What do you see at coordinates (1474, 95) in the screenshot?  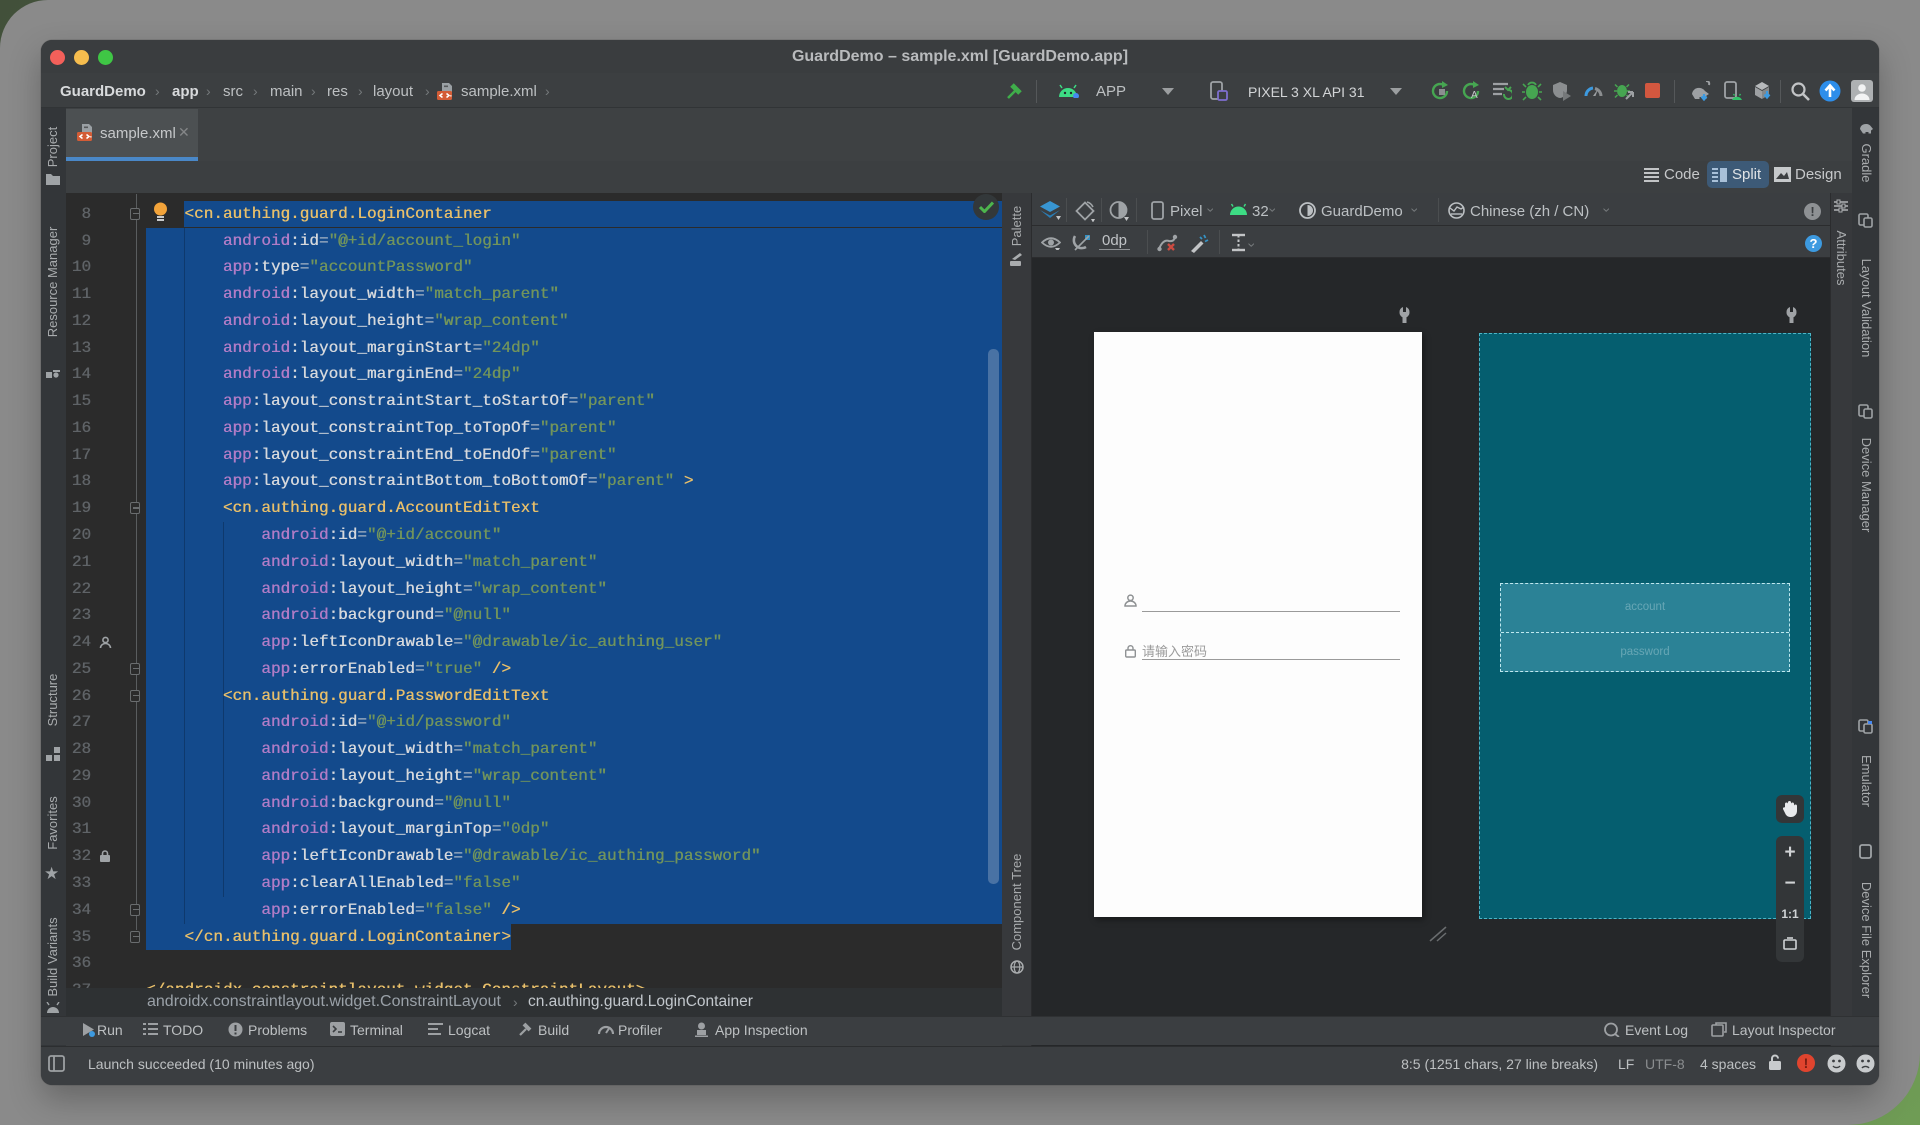 I see `svg-text: A` at bounding box center [1474, 95].